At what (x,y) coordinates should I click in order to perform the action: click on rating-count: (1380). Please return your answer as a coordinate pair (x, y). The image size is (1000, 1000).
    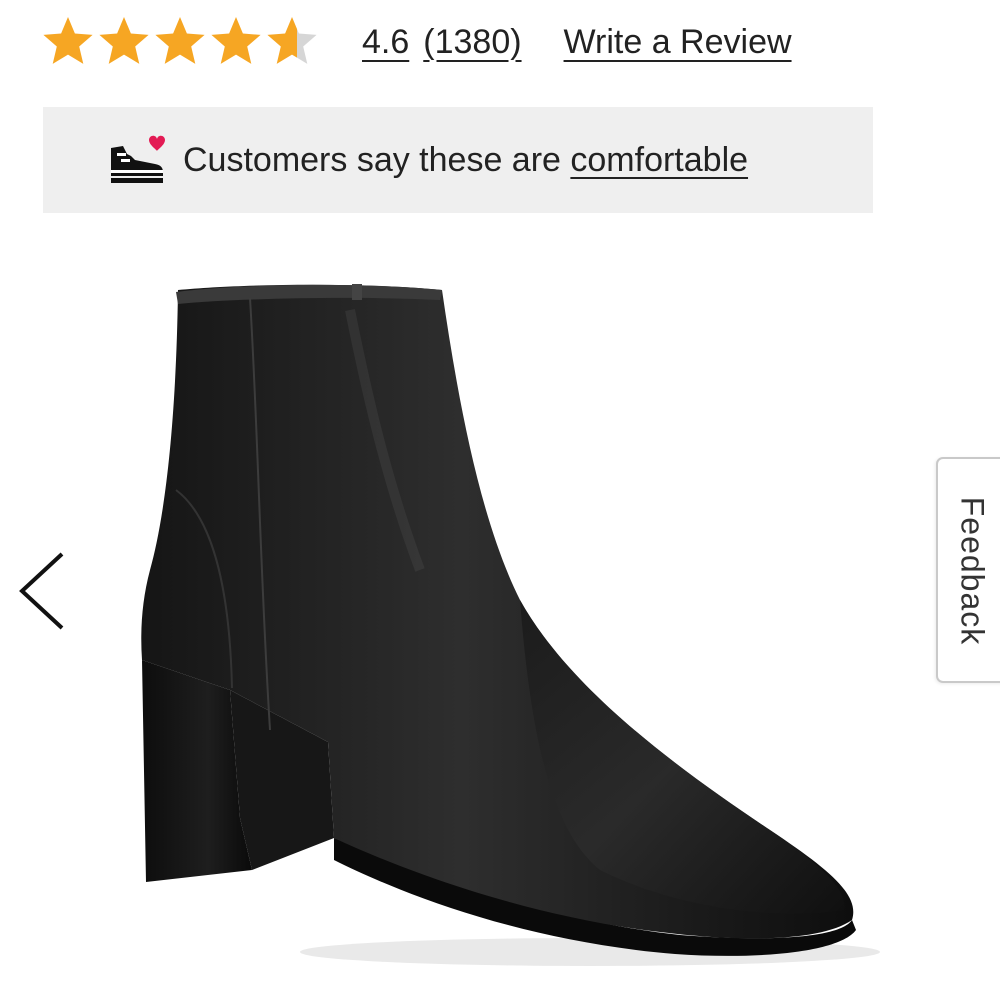
    Looking at the image, I should click on (472, 42).